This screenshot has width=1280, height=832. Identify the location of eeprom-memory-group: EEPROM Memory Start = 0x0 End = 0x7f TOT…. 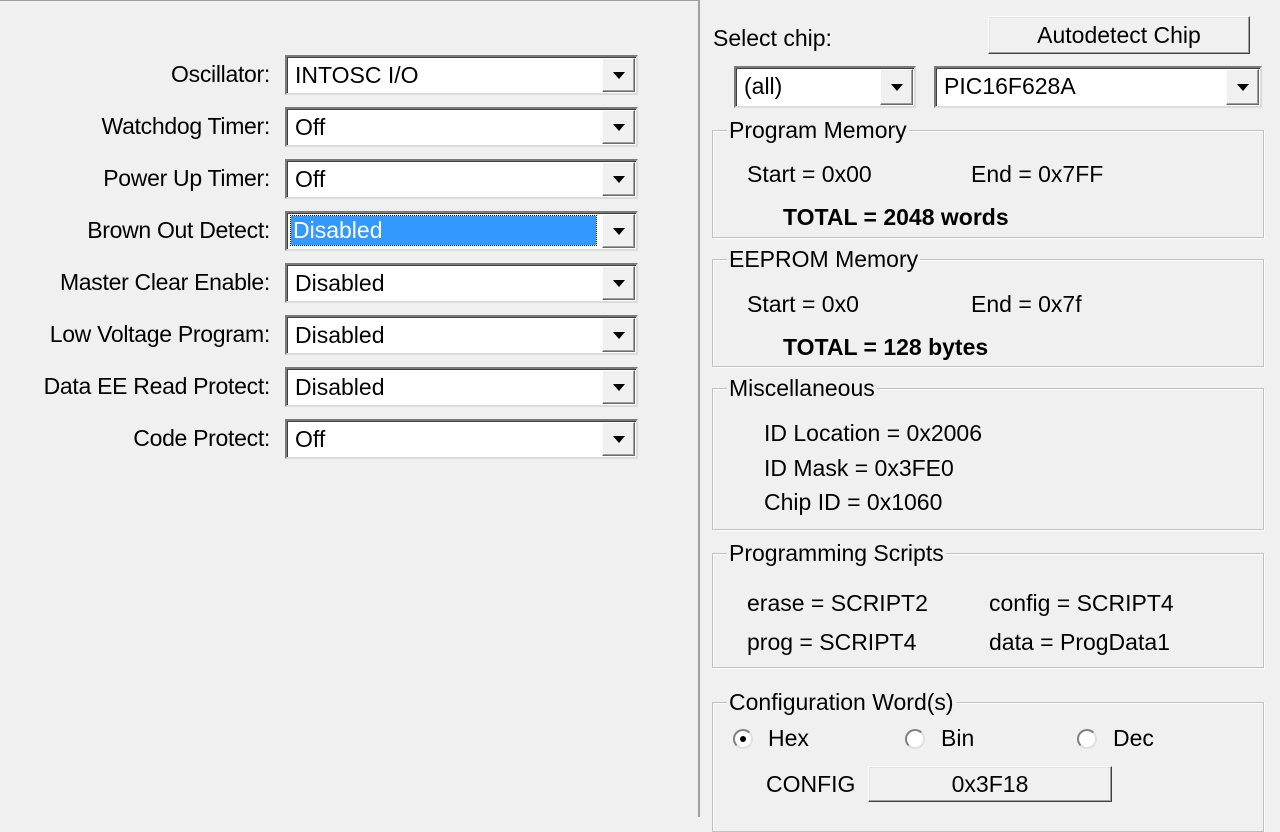
(988, 306).